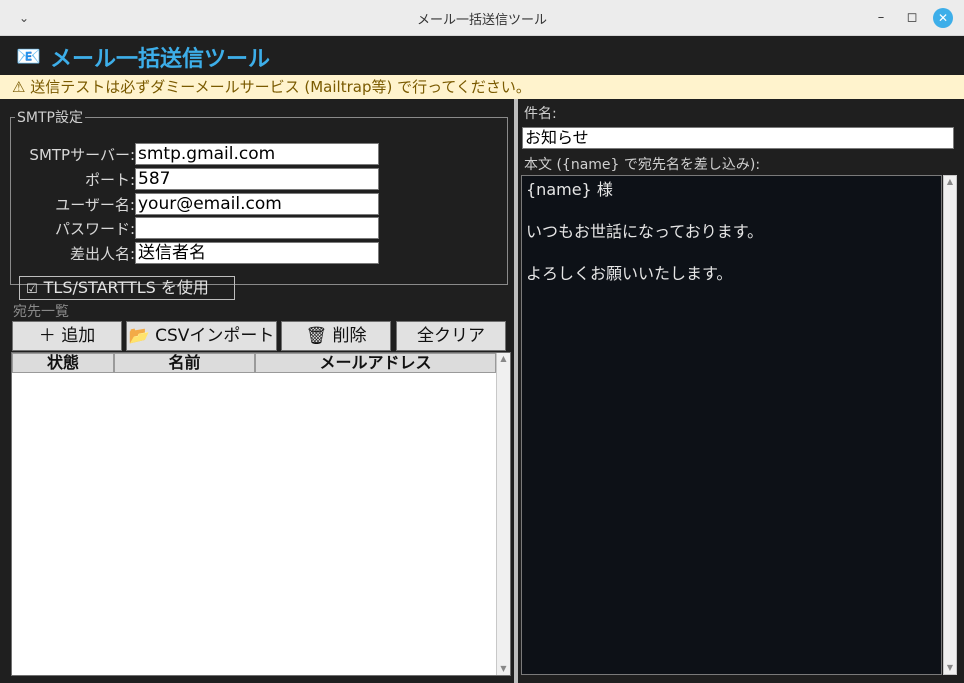 Image resolution: width=964 pixels, height=683 pixels. I want to click on column-status: 状態, so click(63, 363).